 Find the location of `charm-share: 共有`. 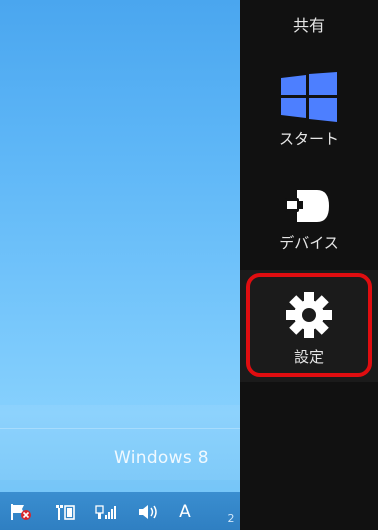

charm-share: 共有 is located at coordinates (309, 30).